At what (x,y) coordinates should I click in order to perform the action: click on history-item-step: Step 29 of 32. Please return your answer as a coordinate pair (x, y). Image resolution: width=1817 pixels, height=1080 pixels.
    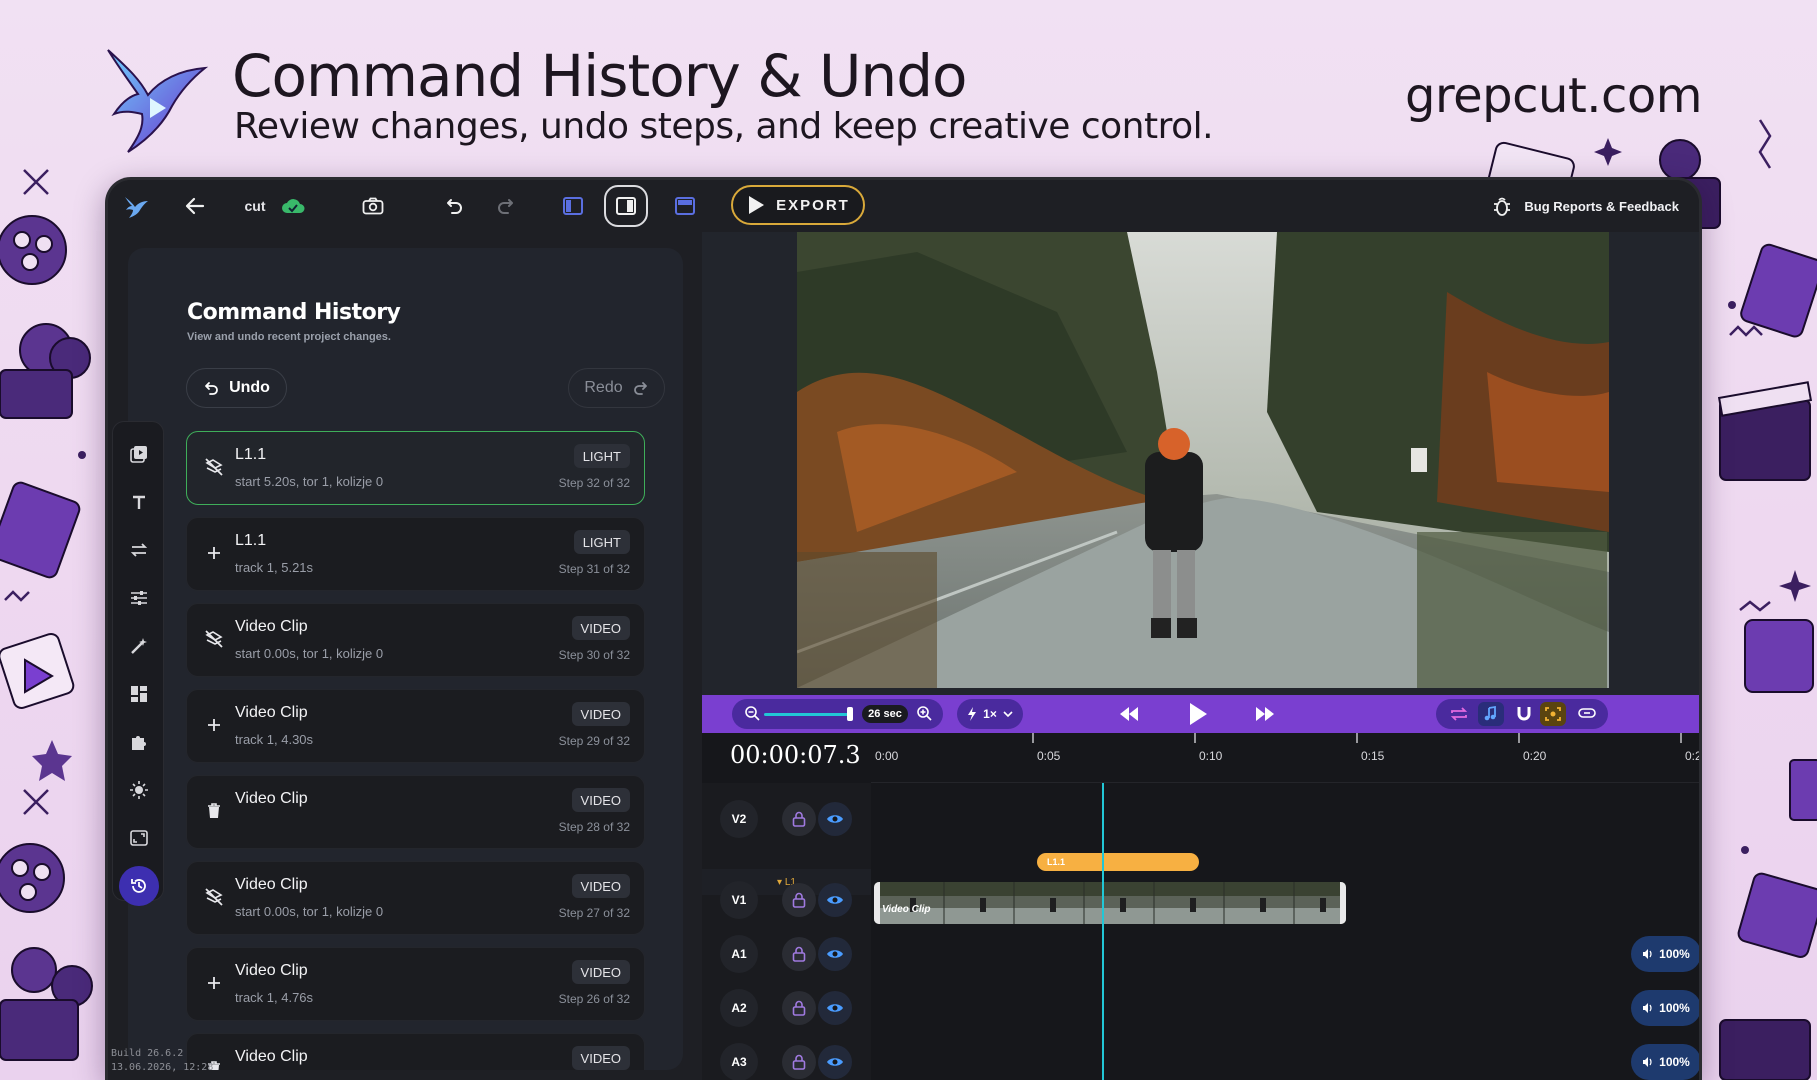
    Looking at the image, I should click on (594, 741).